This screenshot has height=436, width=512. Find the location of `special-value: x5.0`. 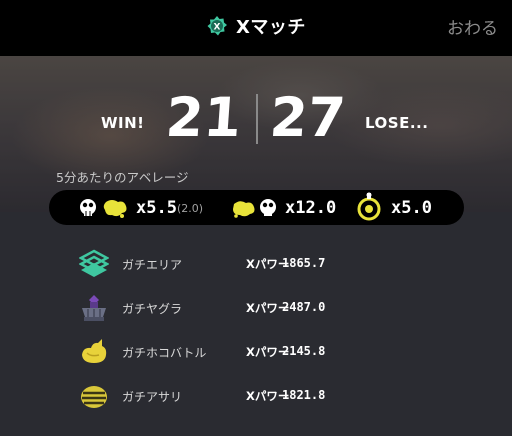

special-value: x5.0 is located at coordinates (411, 208).